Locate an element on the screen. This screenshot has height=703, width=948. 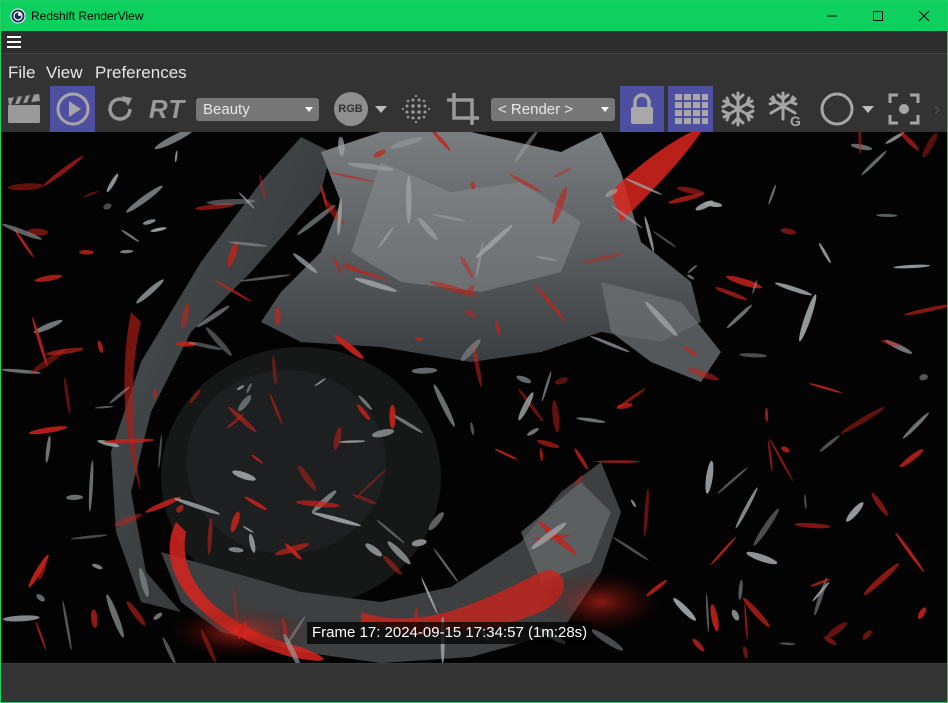
snowflake-icon is located at coordinates (738, 109).